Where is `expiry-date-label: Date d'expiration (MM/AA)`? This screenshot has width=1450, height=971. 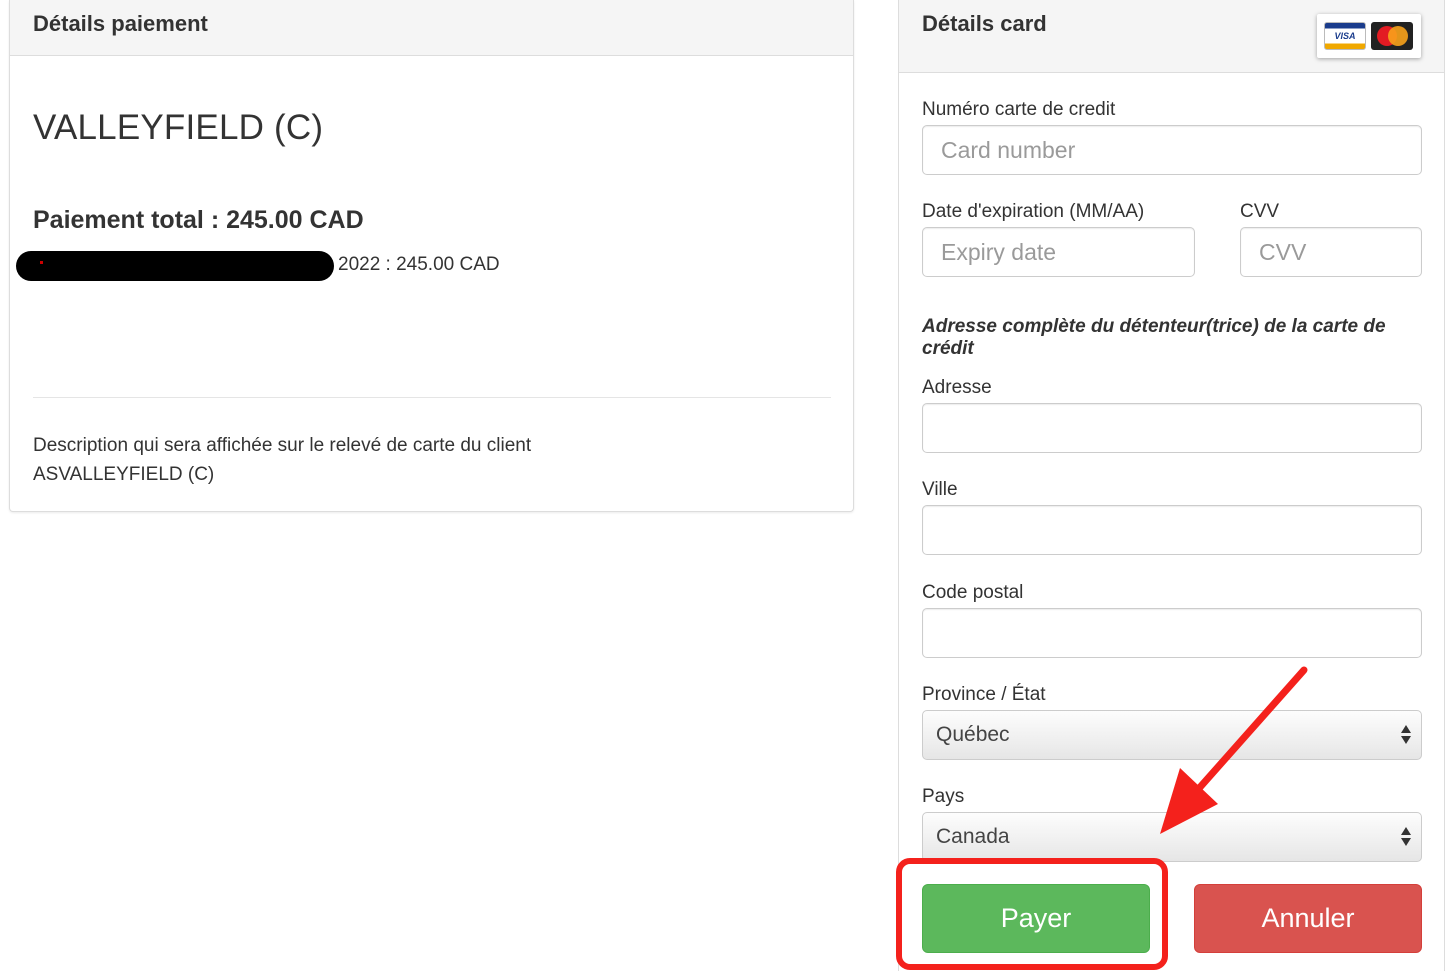
expiry-date-label: Date d'expiration (MM/AA) is located at coordinates (1033, 211).